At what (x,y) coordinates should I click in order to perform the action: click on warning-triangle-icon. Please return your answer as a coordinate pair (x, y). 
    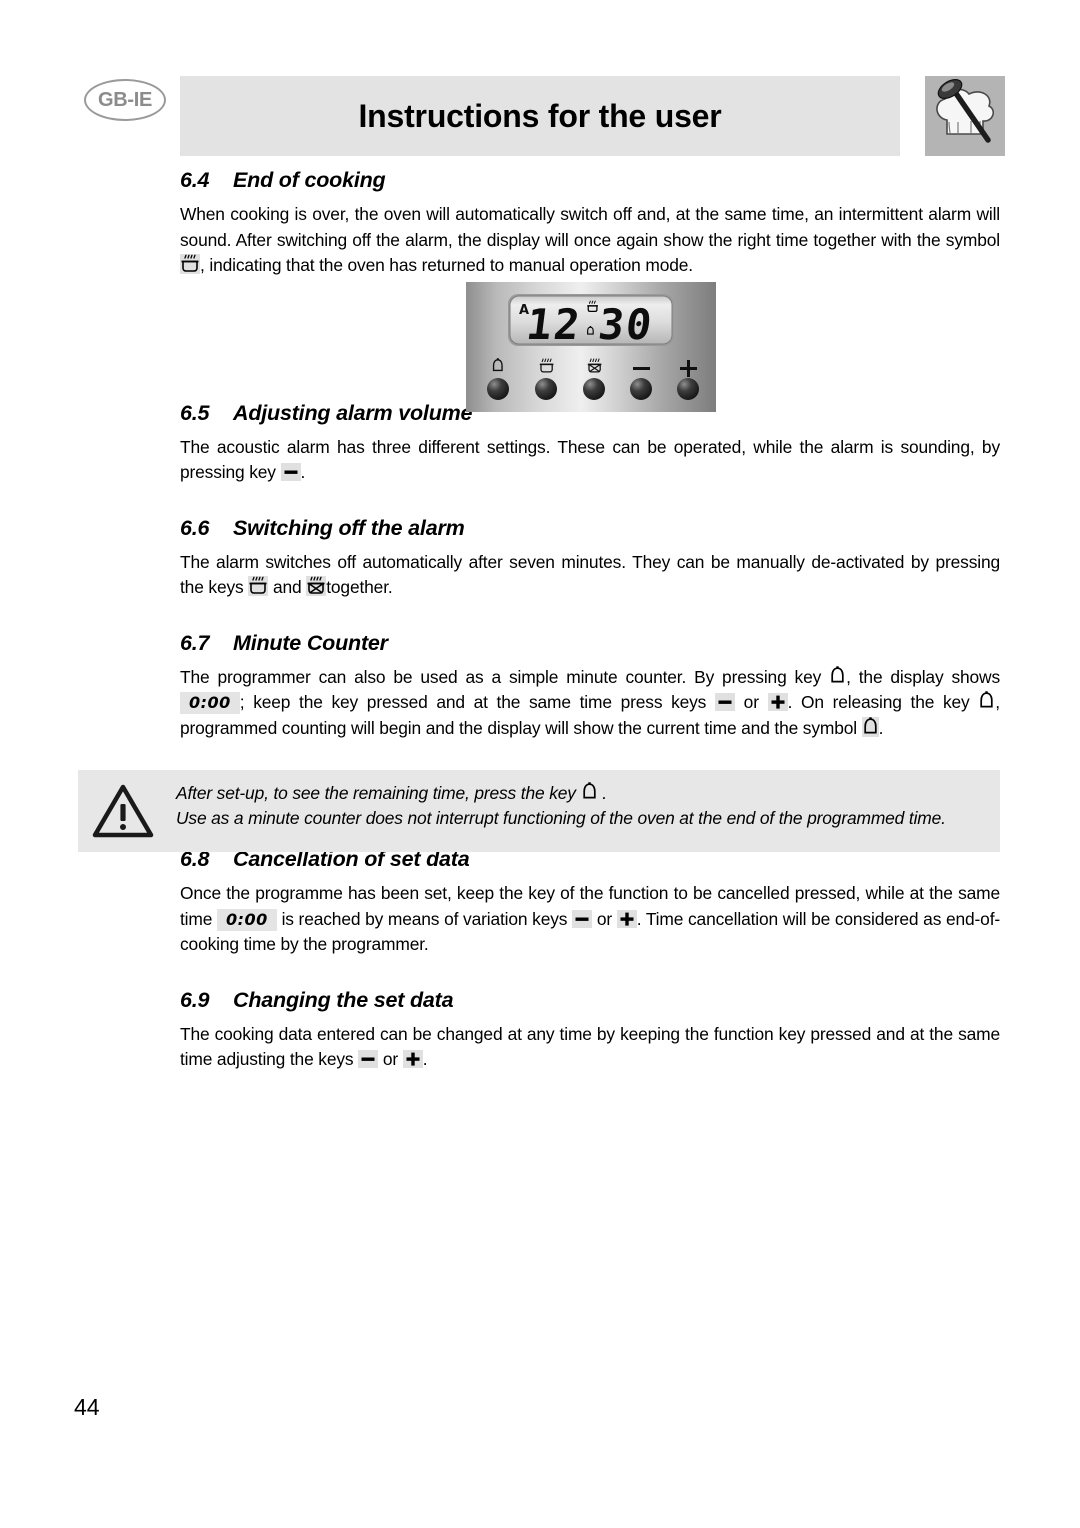
    Looking at the image, I should click on (123, 811).